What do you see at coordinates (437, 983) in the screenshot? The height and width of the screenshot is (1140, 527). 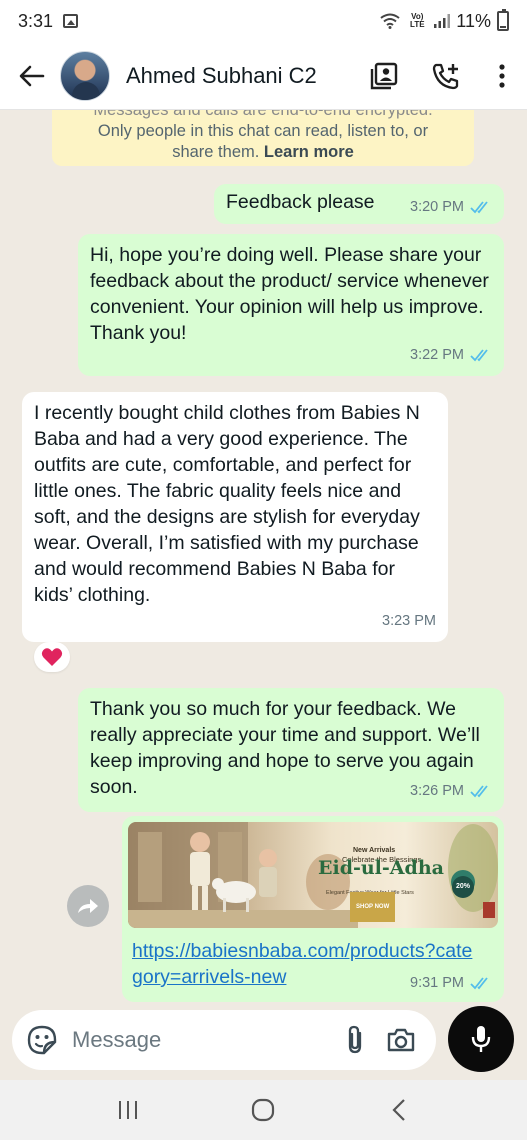 I see `message-time: 9:31 PM` at bounding box center [437, 983].